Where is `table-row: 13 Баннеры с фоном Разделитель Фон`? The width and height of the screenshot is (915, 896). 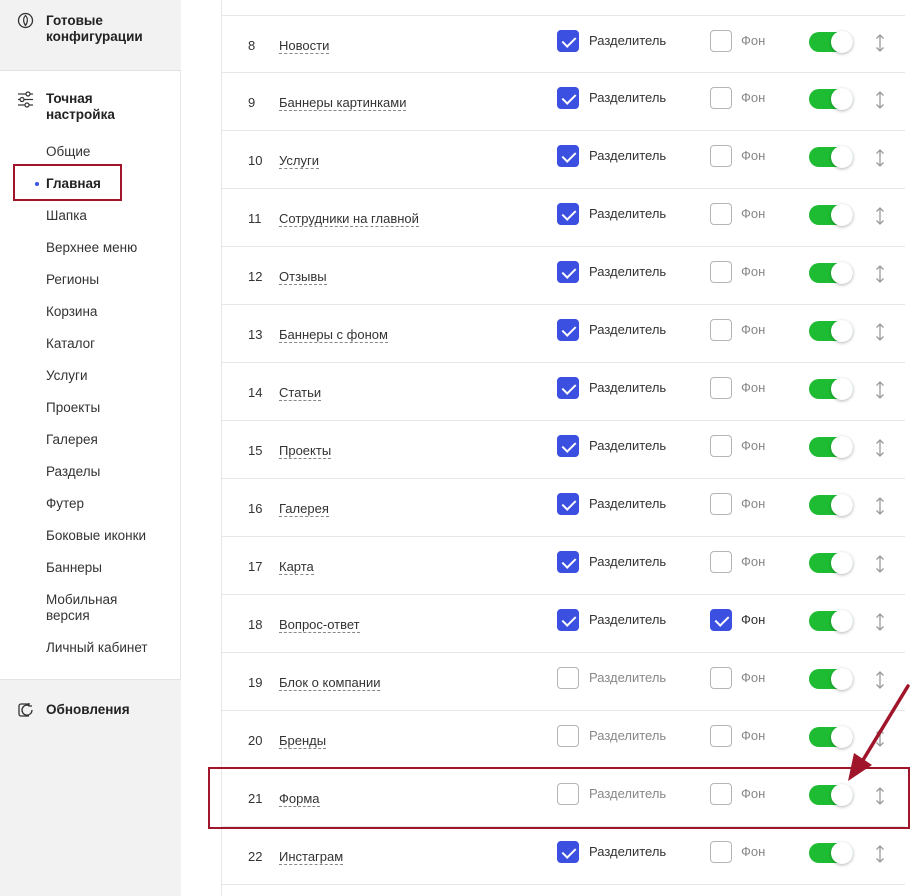
table-row: 13 Баннеры с фоном Разделитель Фон is located at coordinates (563, 334).